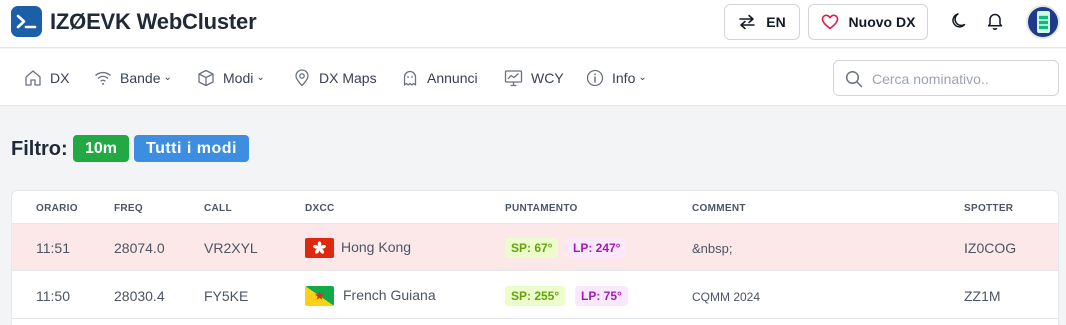 This screenshot has width=1066, height=325. What do you see at coordinates (410, 78) in the screenshot?
I see `ghost-icon` at bounding box center [410, 78].